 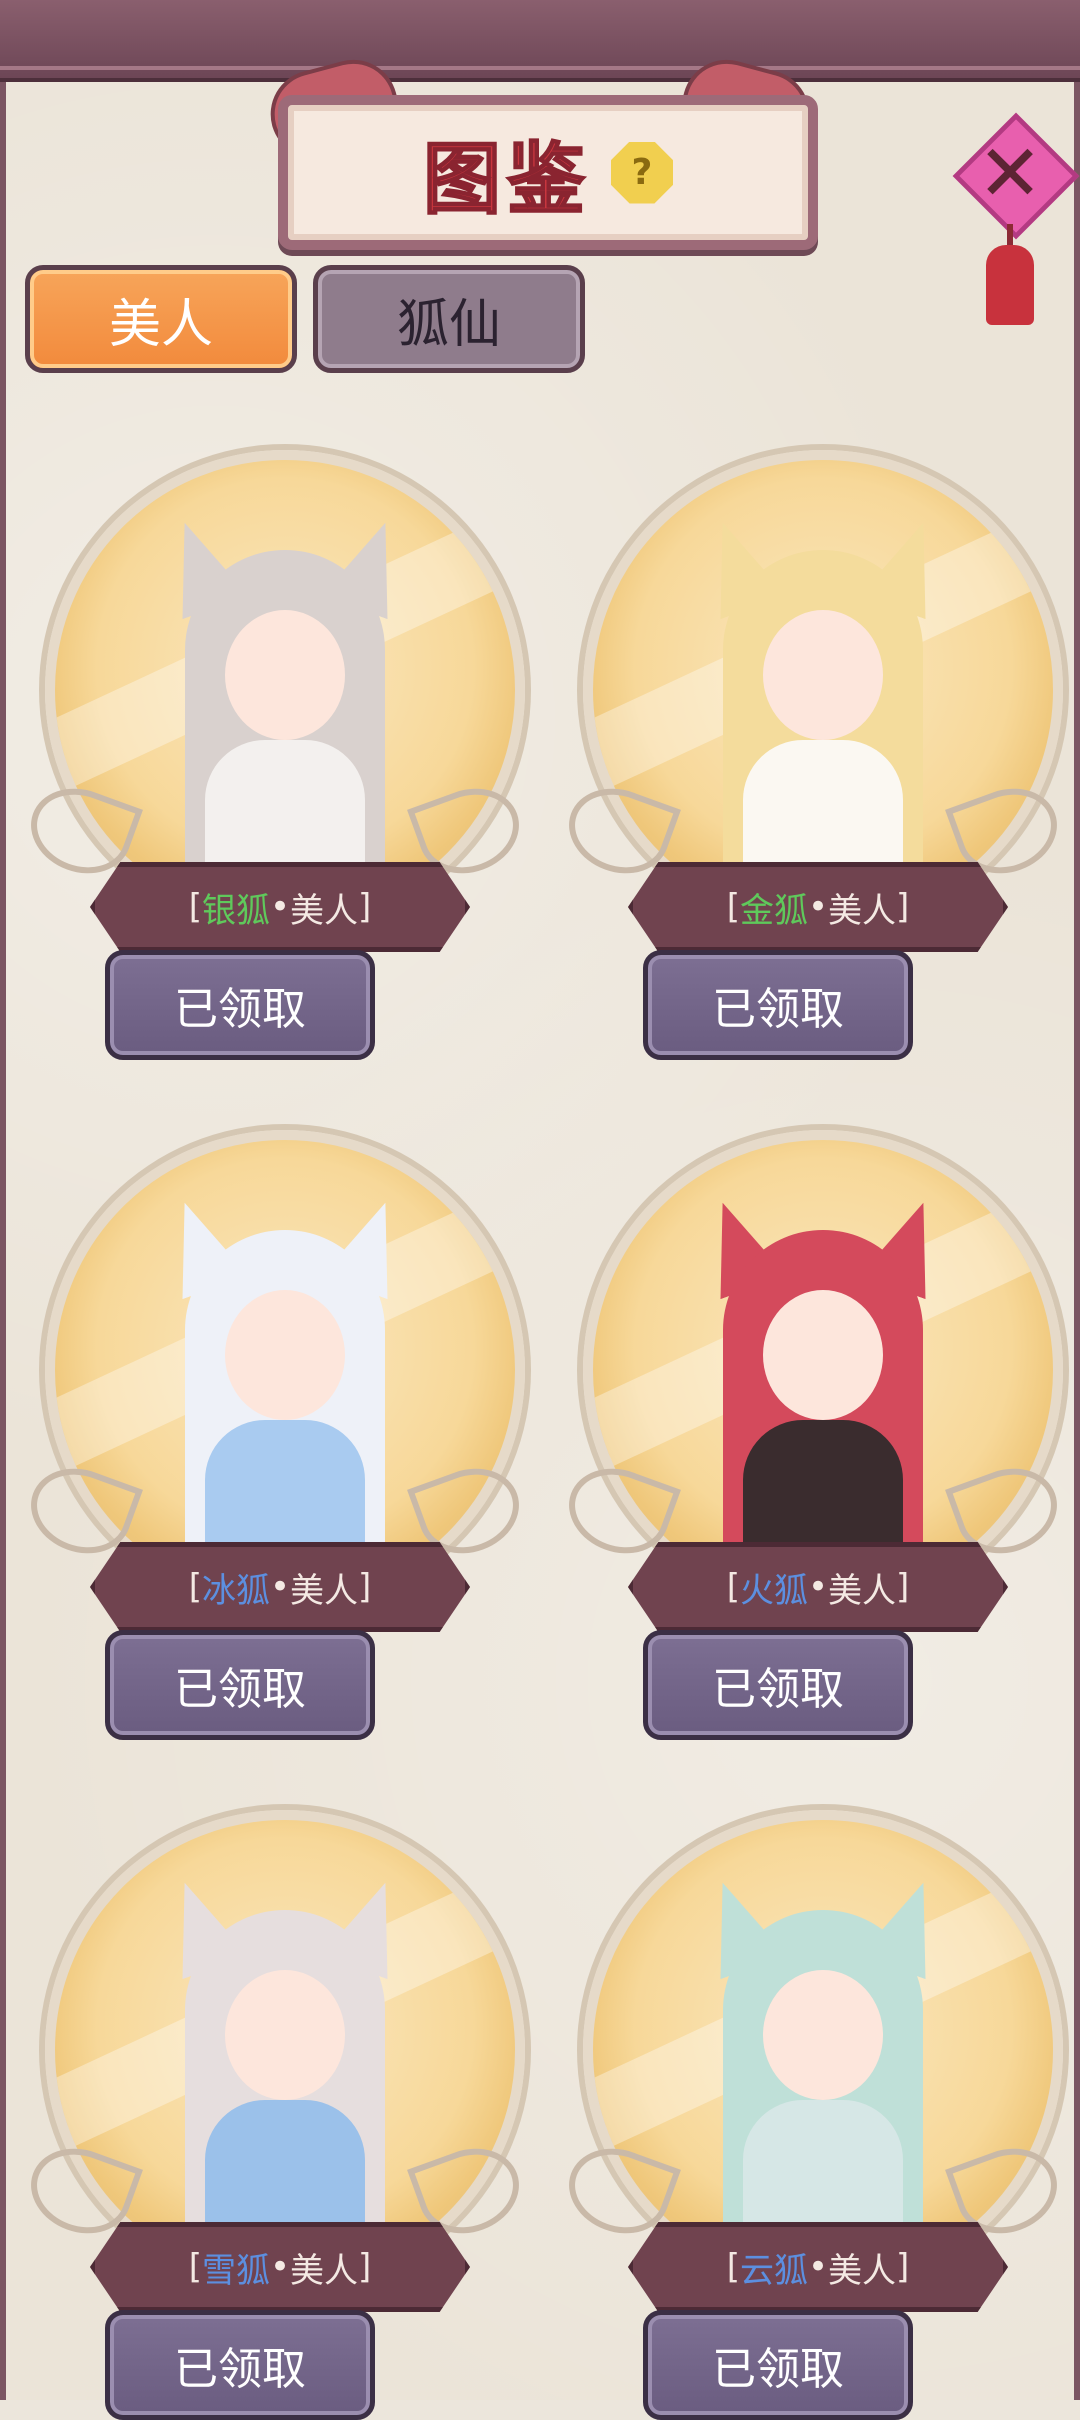 What do you see at coordinates (1077, 1230) in the screenshot?
I see `frame-right` at bounding box center [1077, 1230].